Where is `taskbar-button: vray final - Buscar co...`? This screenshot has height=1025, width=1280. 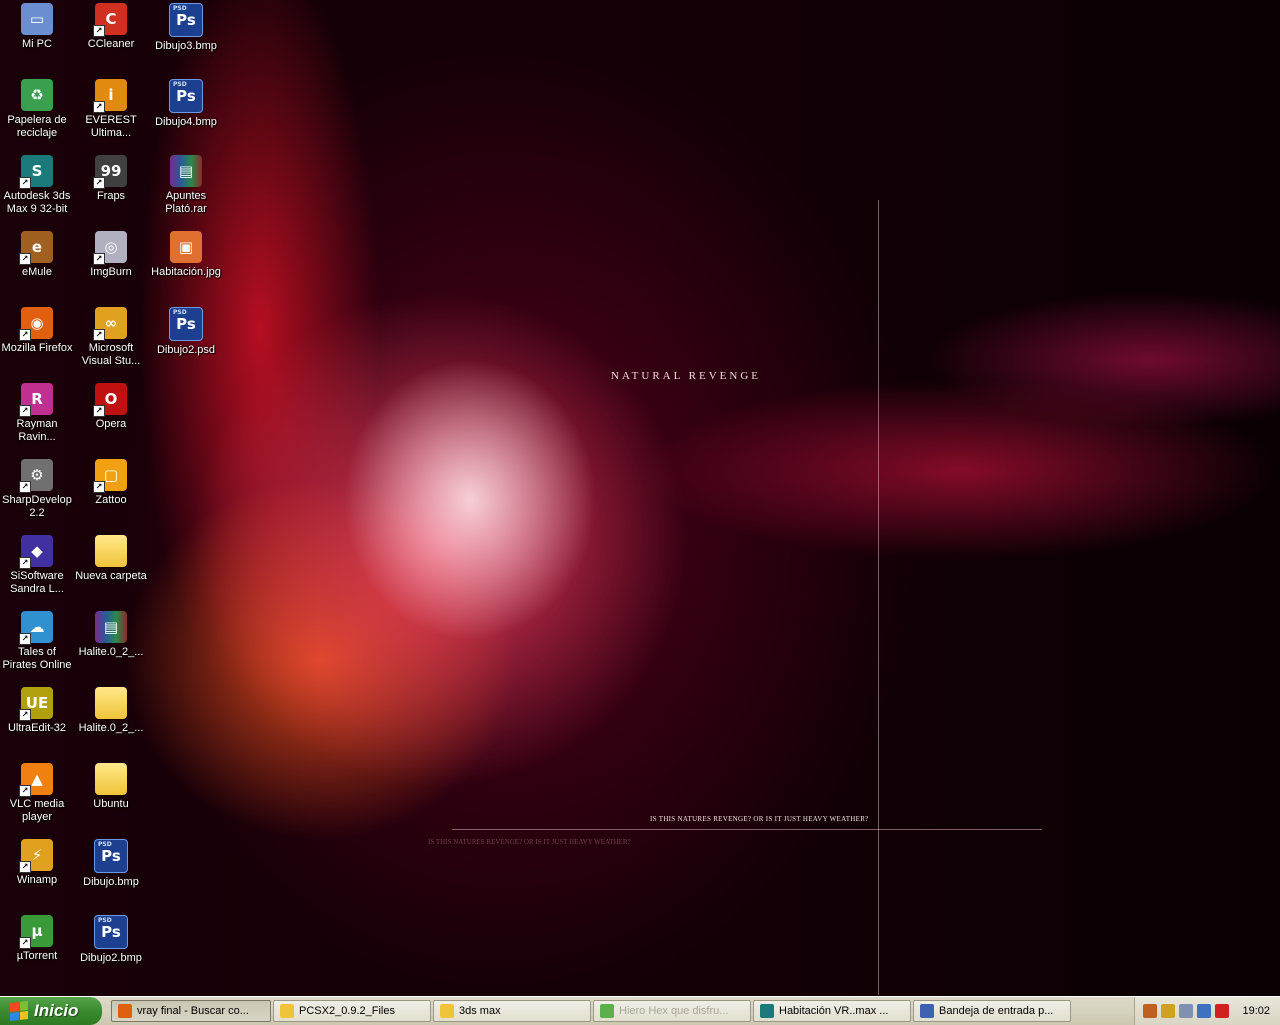
taskbar-button: vray final - Buscar co... is located at coordinates (191, 1011).